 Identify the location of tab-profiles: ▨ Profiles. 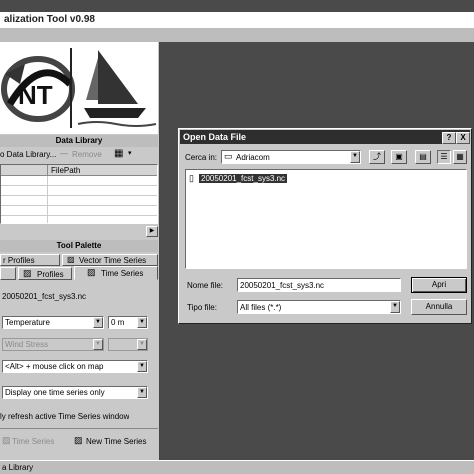
(45, 273).